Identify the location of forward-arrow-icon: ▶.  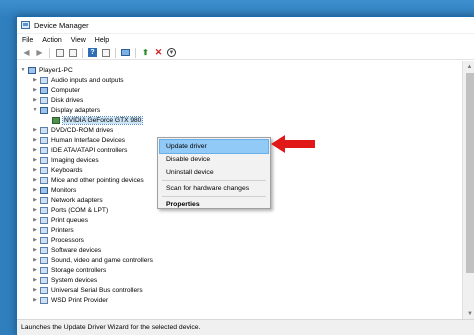
(39, 52).